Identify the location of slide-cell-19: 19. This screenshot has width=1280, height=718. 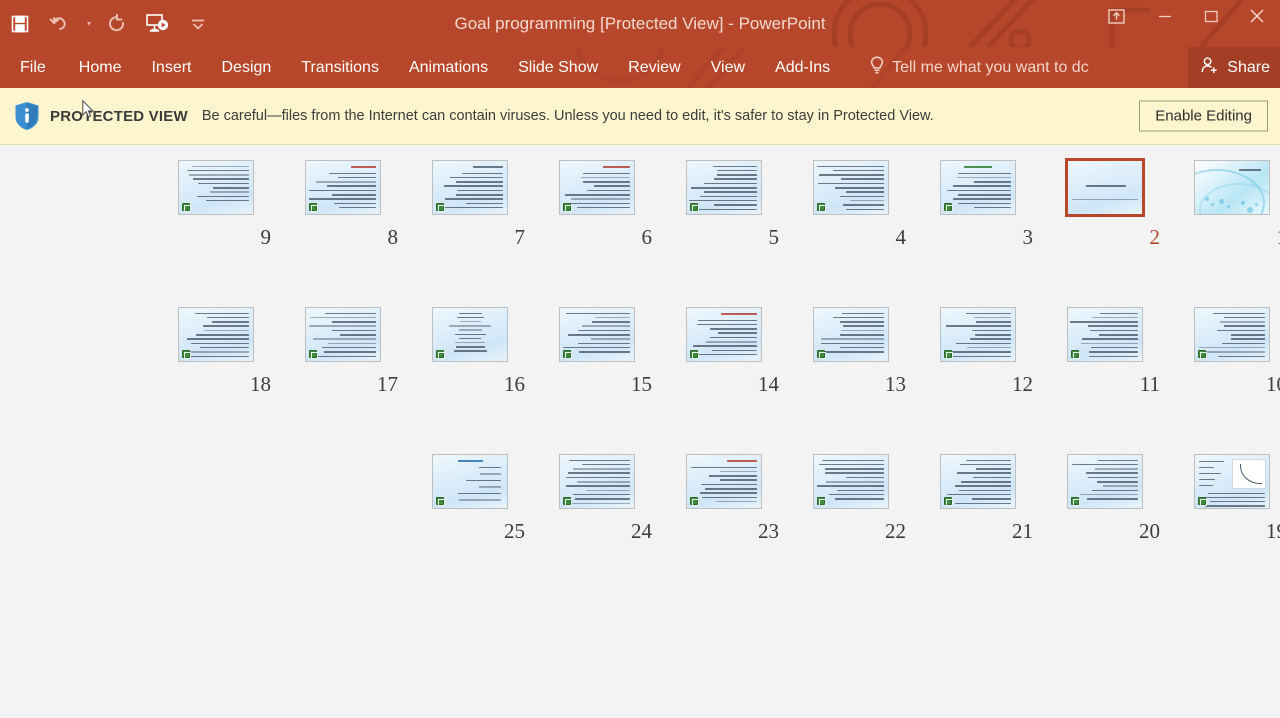
(1224, 497).